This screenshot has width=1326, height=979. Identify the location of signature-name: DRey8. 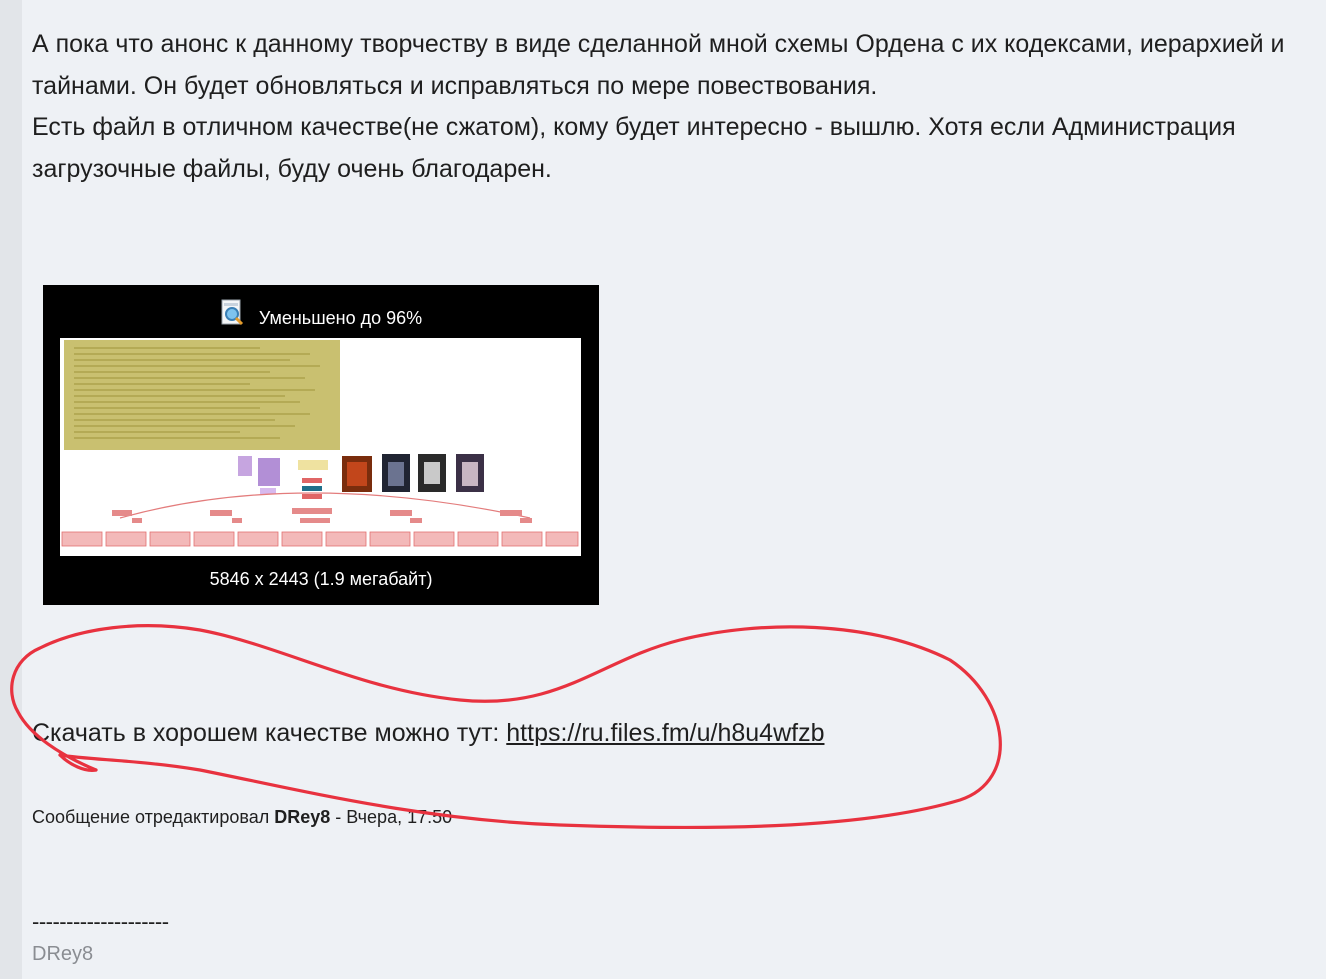
(63, 954).